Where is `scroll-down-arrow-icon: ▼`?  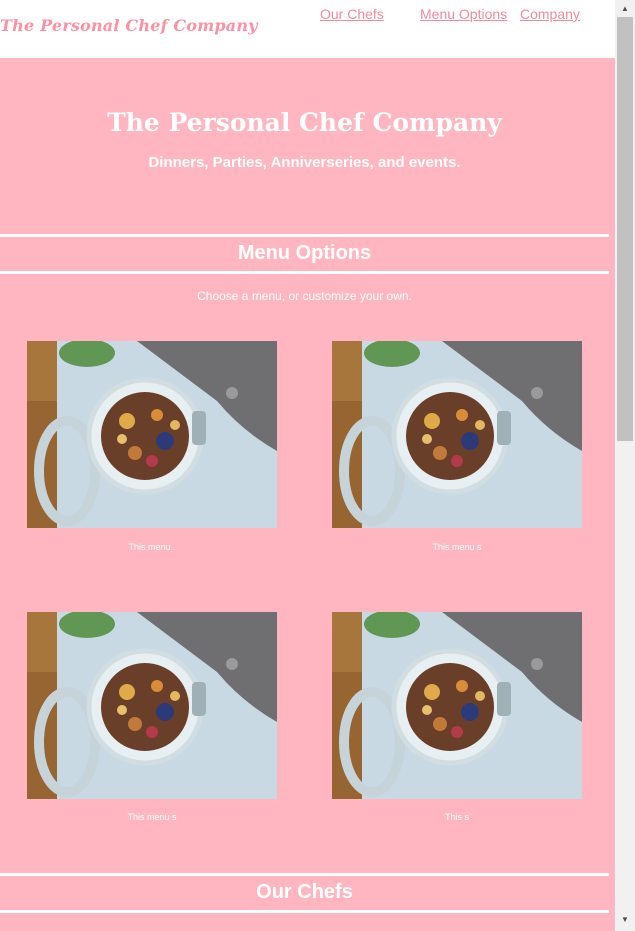 scroll-down-arrow-icon: ▼ is located at coordinates (625, 919).